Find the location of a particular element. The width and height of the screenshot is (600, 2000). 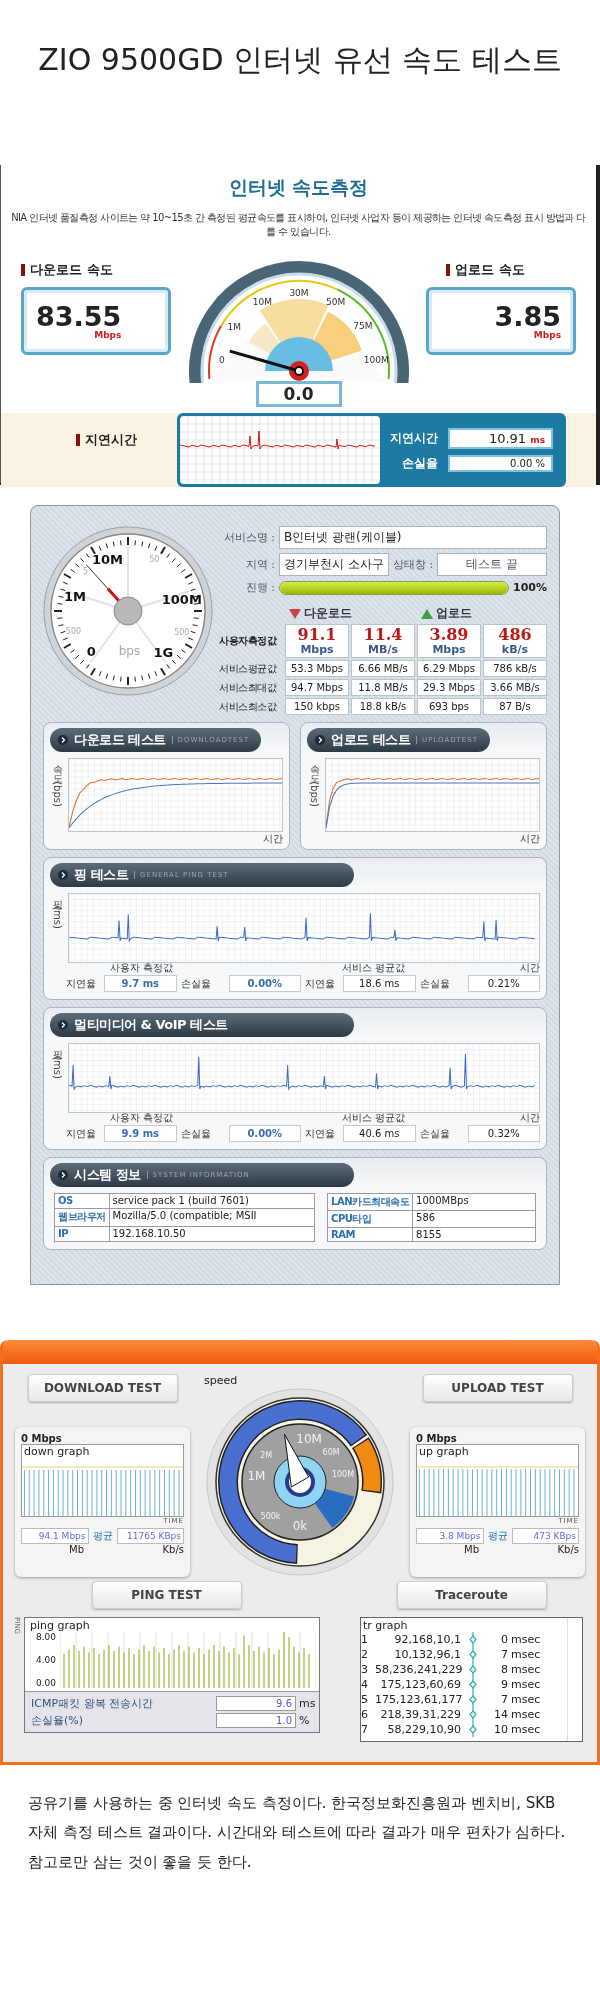

unit-label: MB/s is located at coordinates (383, 649).